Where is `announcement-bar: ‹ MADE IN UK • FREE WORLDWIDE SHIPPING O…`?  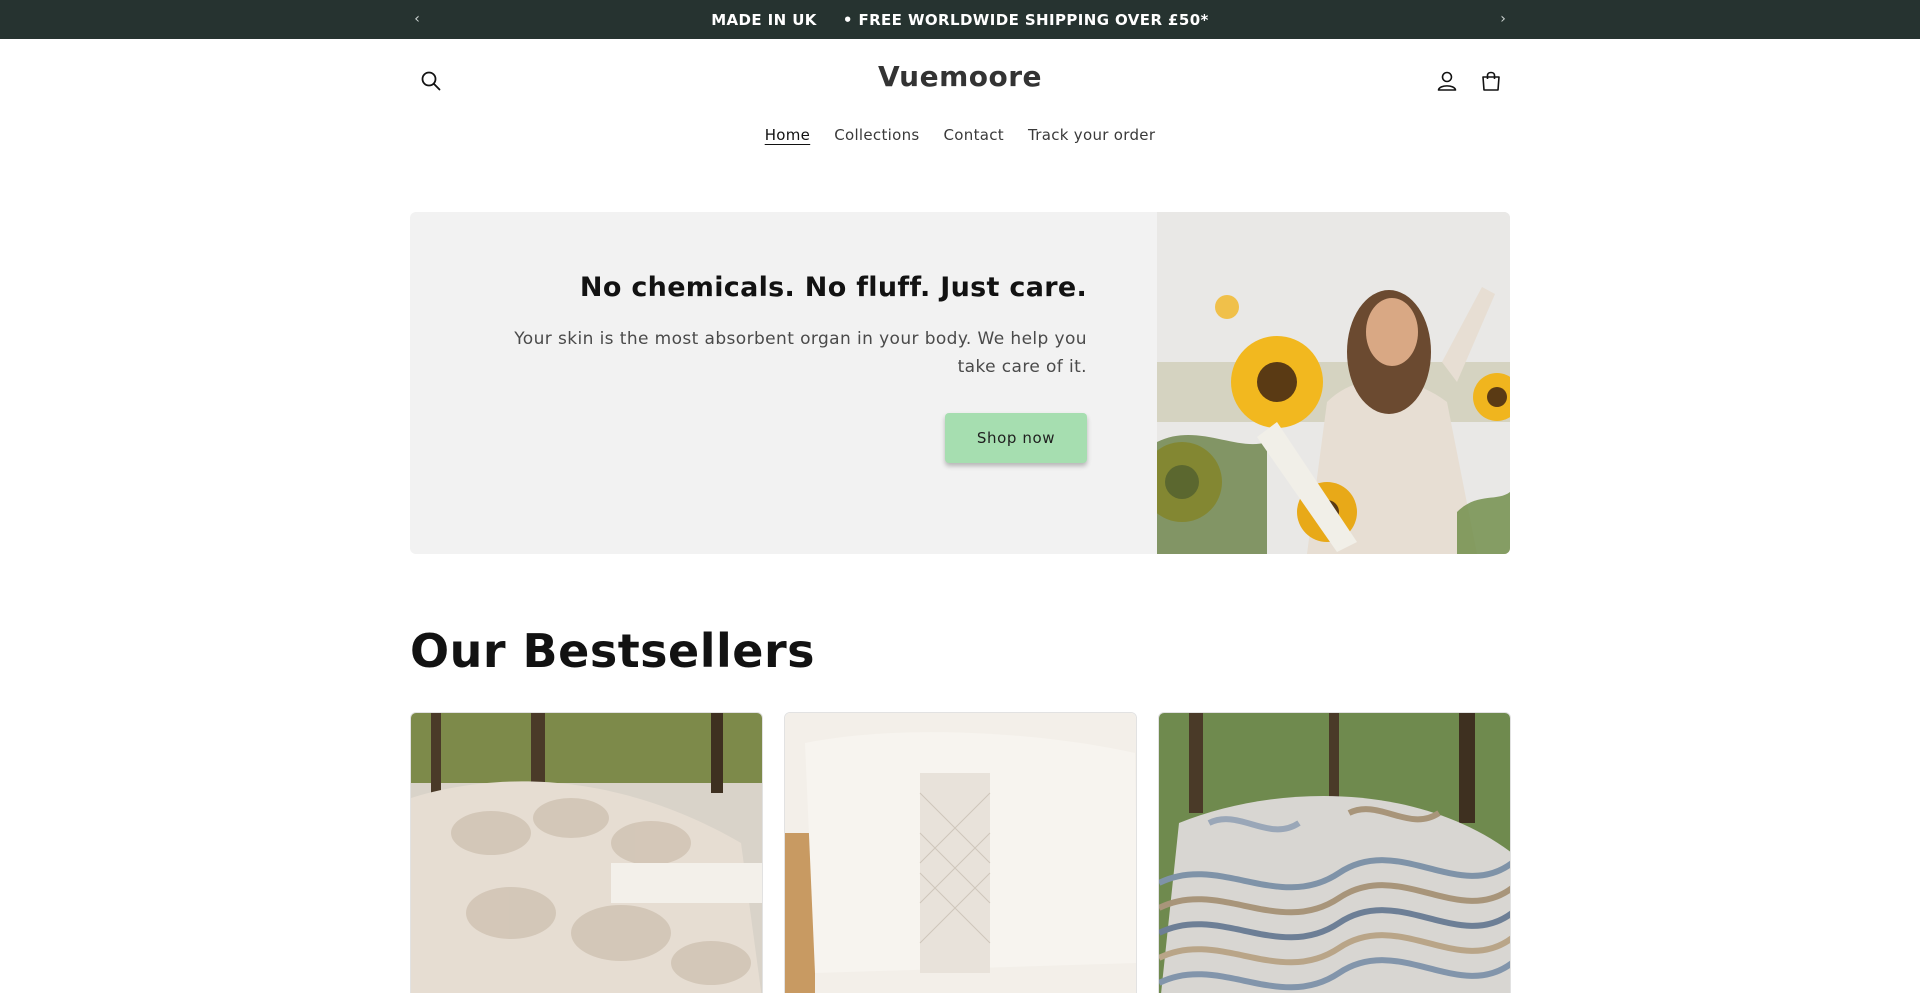
announcement-bar: ‹ MADE IN UK • FREE WORLDWIDE SHIPPING O… is located at coordinates (960, 19).